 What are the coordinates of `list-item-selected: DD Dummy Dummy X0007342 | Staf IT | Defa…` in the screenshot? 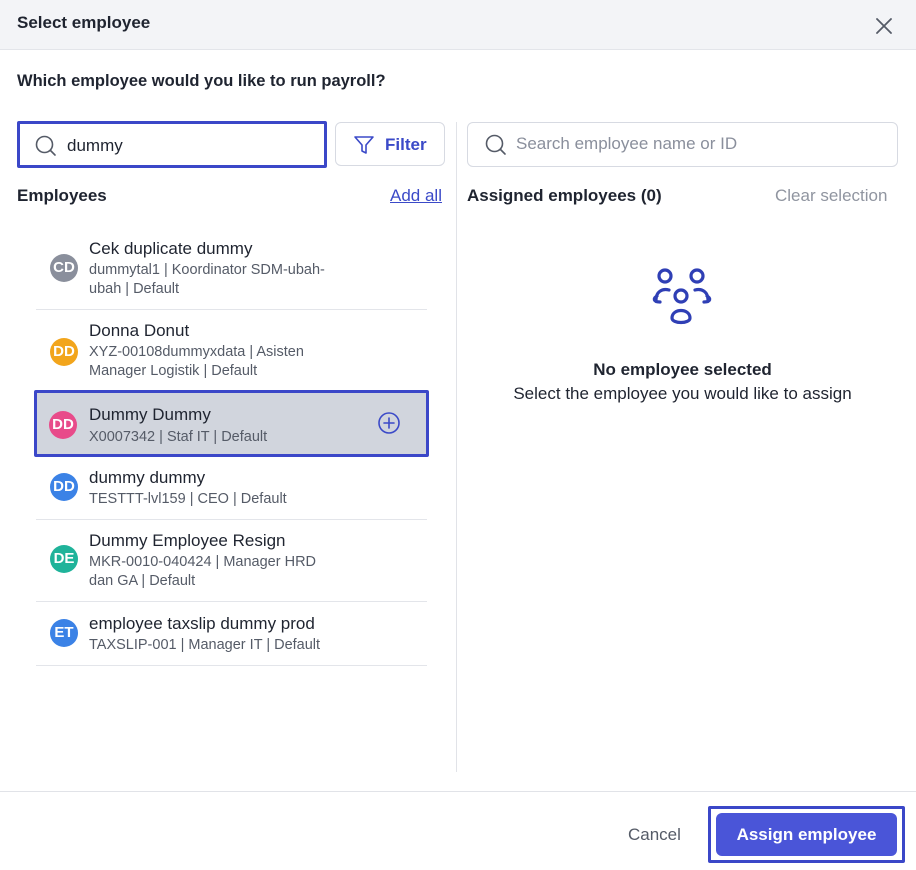 It's located at (231, 423).